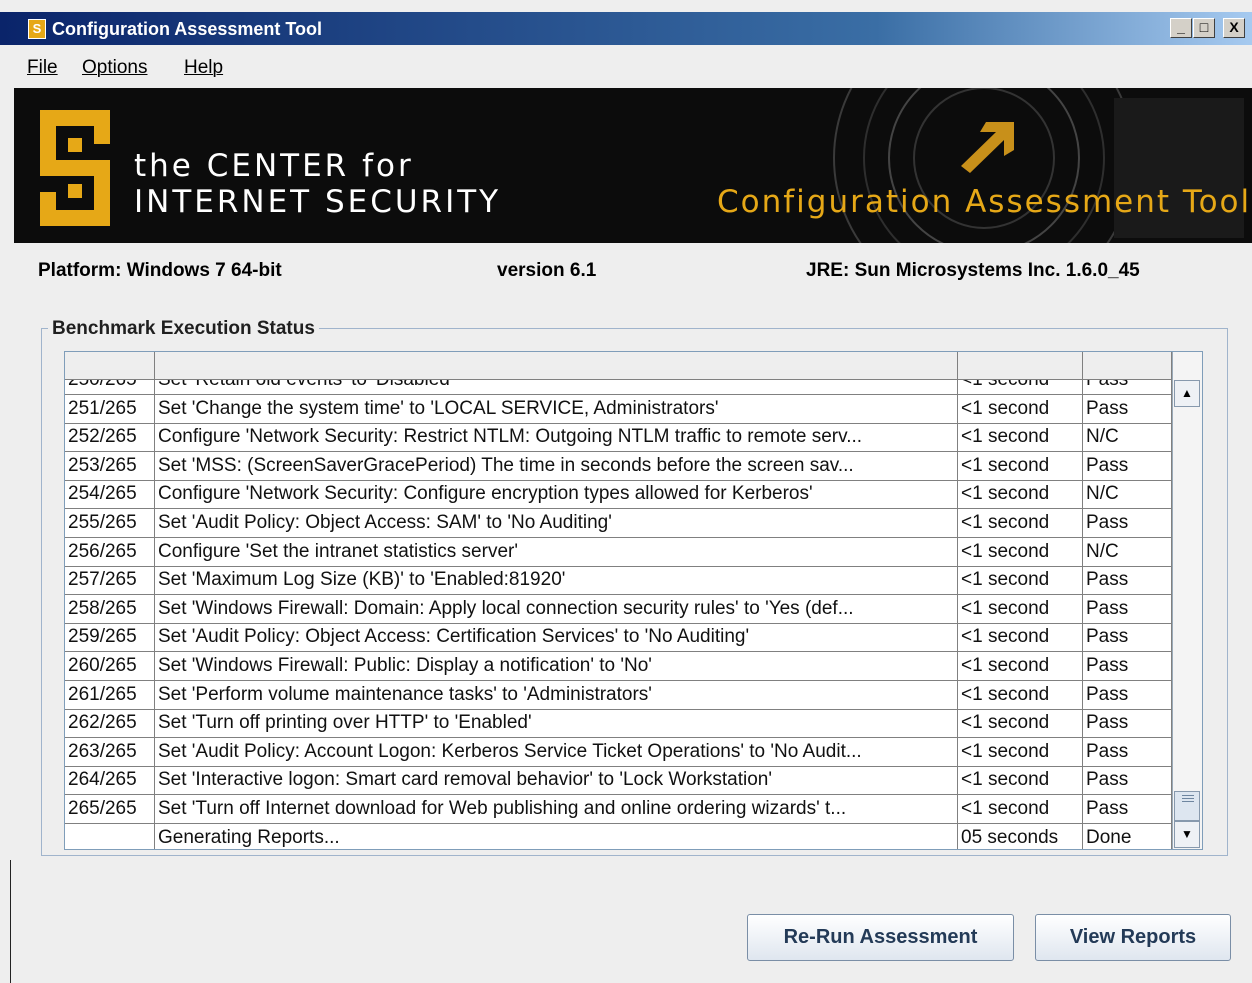 The height and width of the screenshot is (983, 1252). I want to click on vertical-scrollbar: ▲ ▼, so click(1187, 600).